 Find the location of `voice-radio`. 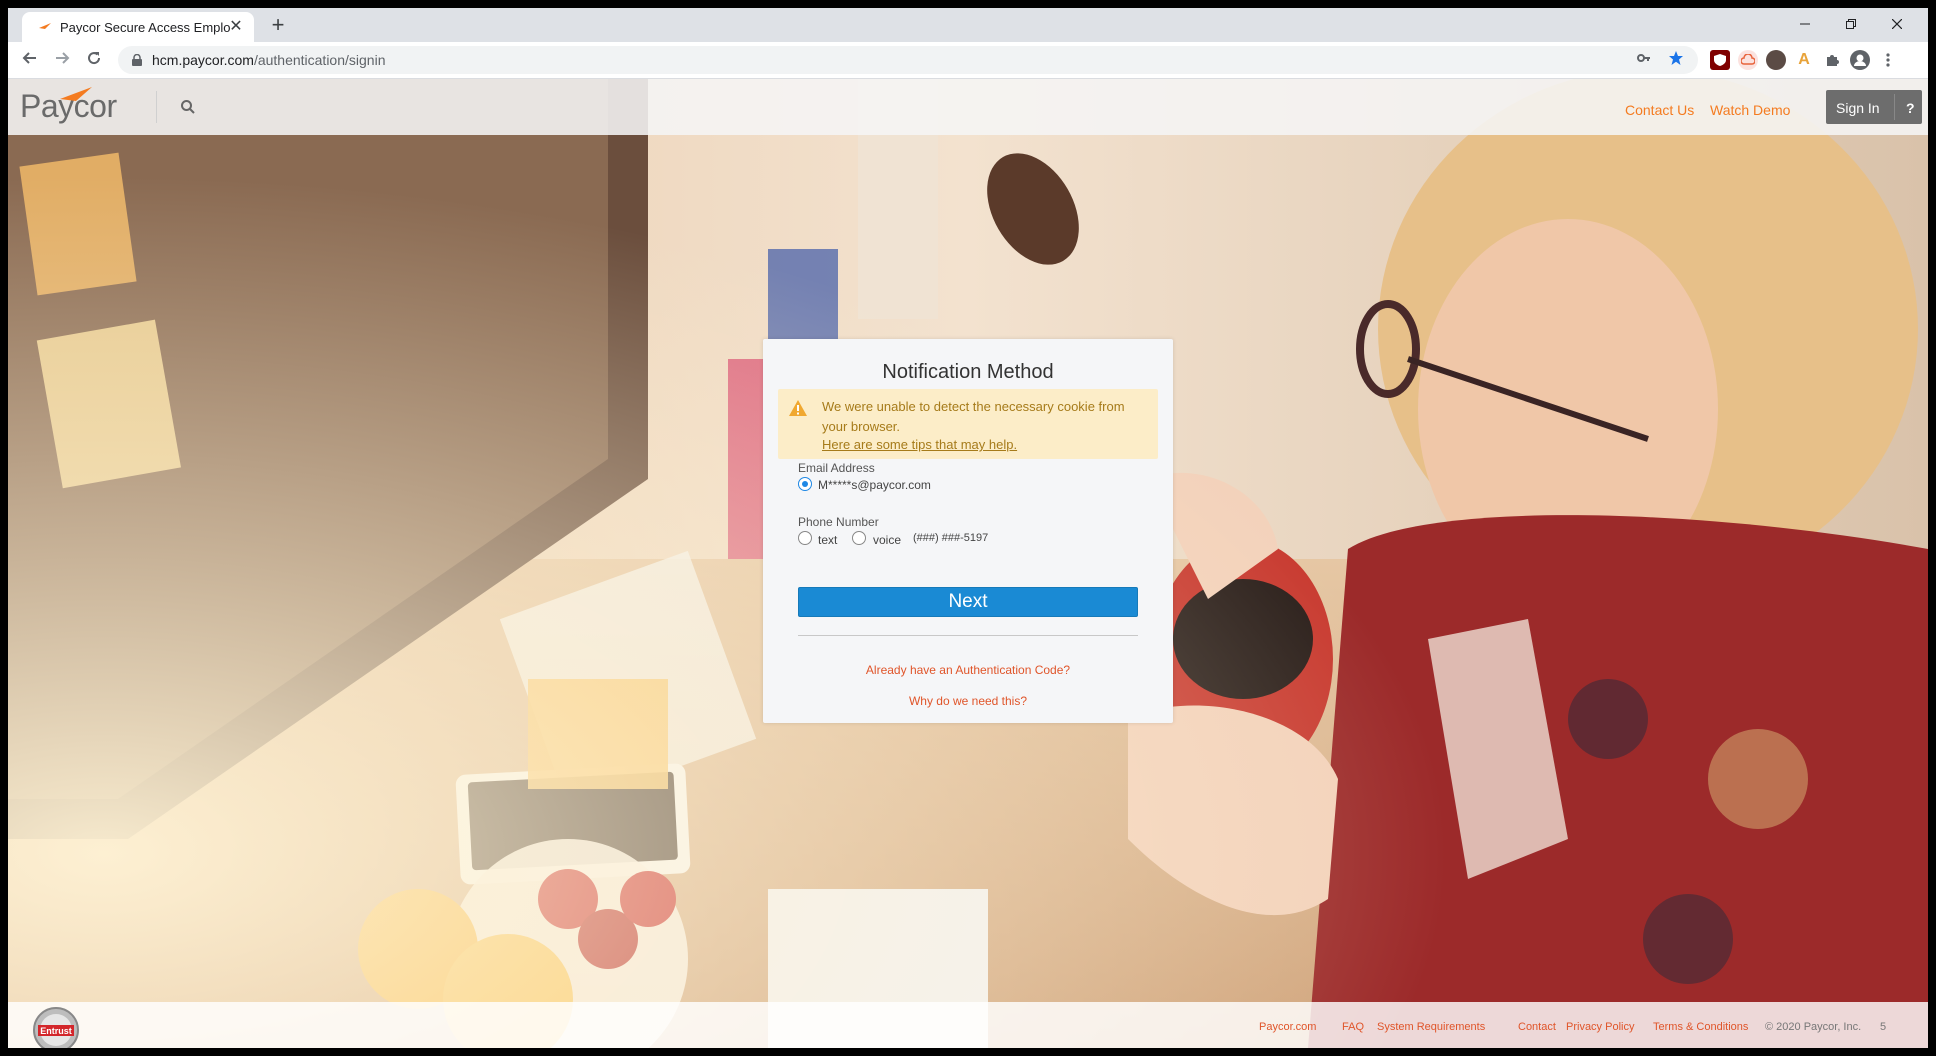

voice-radio is located at coordinates (859, 538).